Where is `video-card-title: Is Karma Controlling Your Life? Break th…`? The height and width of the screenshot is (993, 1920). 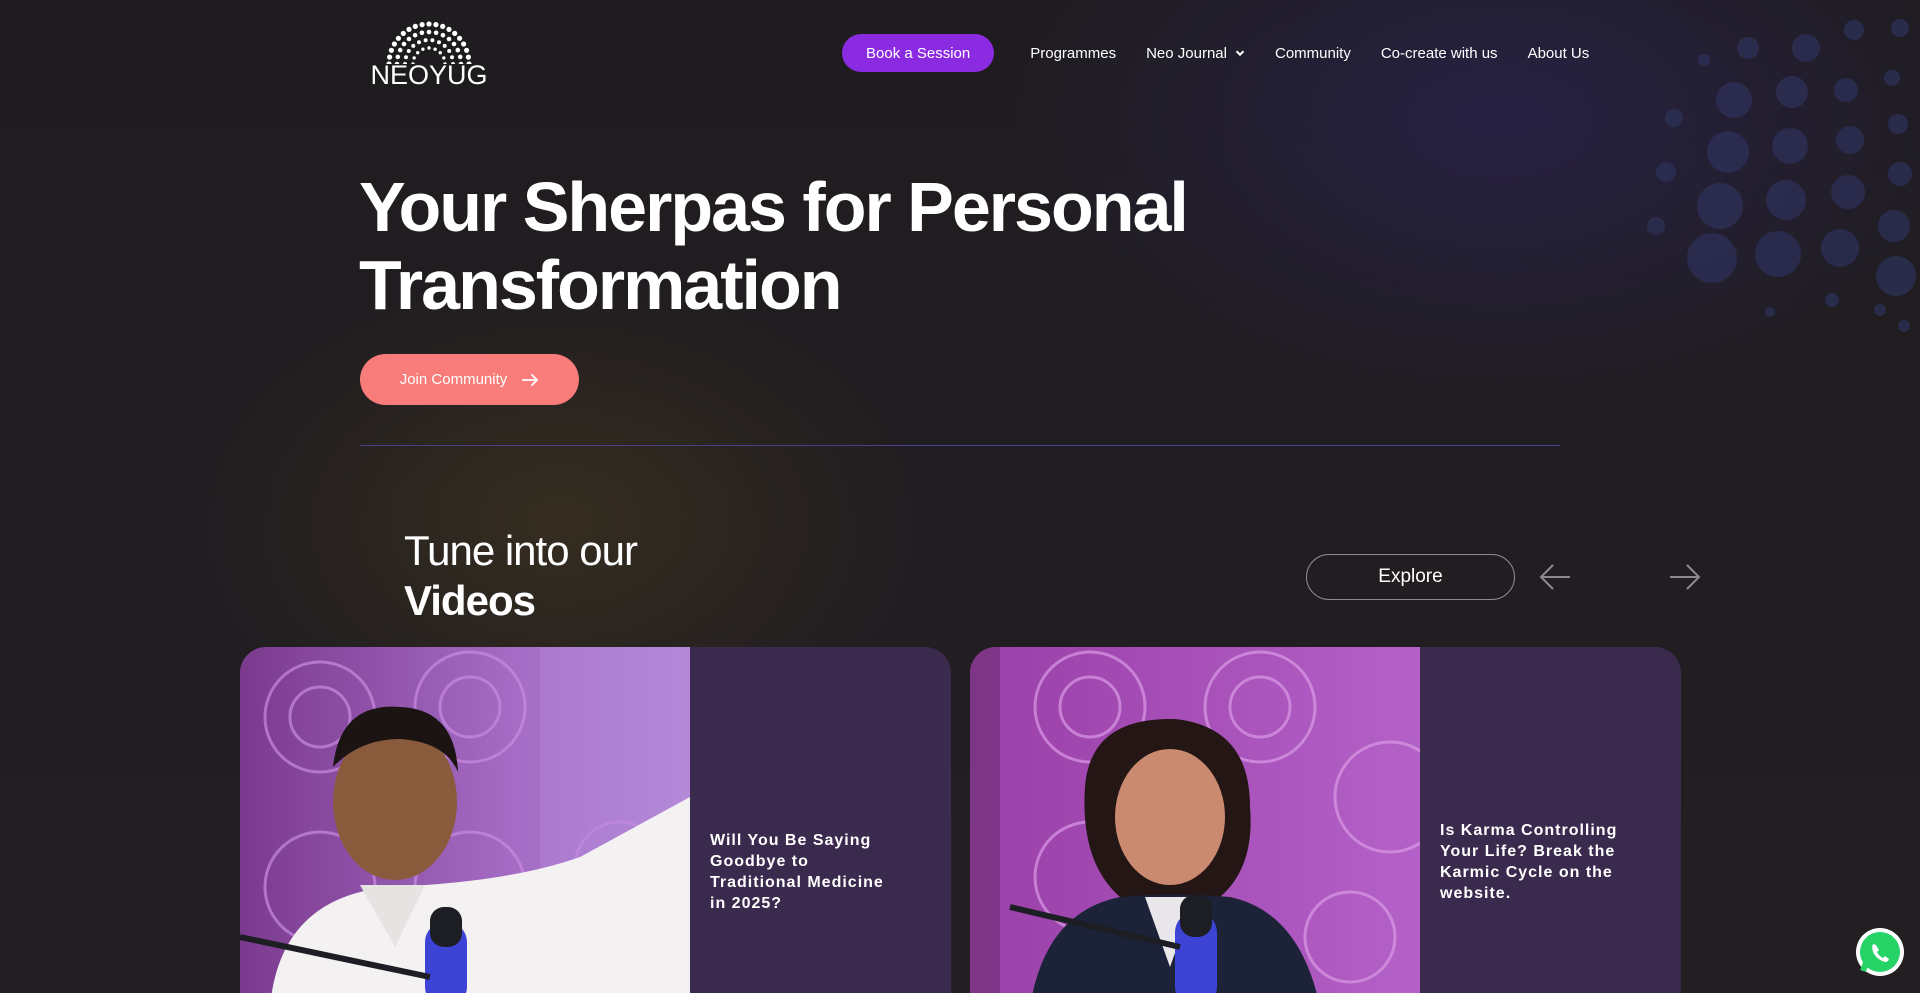 video-card-title: Is Karma Controlling Your Life? Break th… is located at coordinates (1535, 862).